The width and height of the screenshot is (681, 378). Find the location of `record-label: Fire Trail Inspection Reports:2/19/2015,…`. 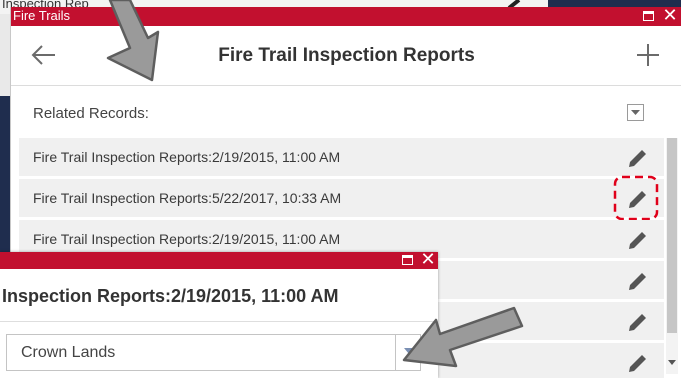

record-label: Fire Trail Inspection Reports:2/19/2015,… is located at coordinates (187, 157).